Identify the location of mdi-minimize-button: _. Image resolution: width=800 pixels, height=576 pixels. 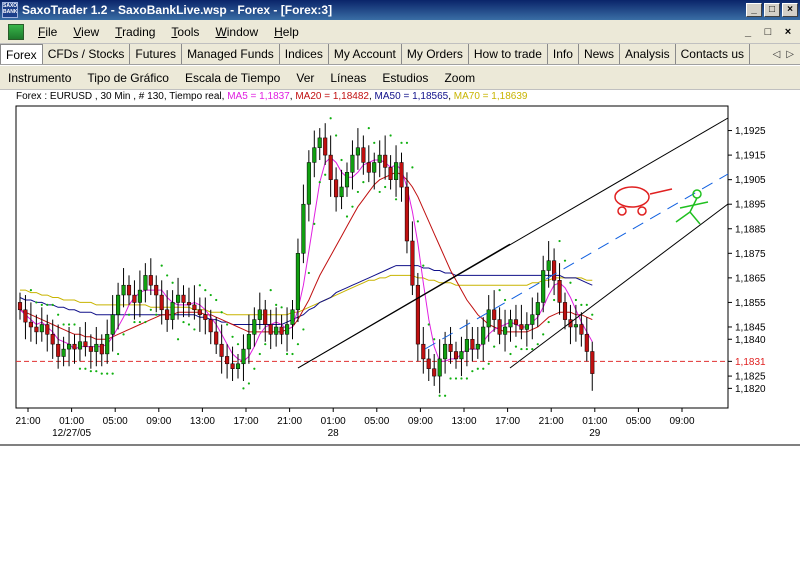
(748, 32).